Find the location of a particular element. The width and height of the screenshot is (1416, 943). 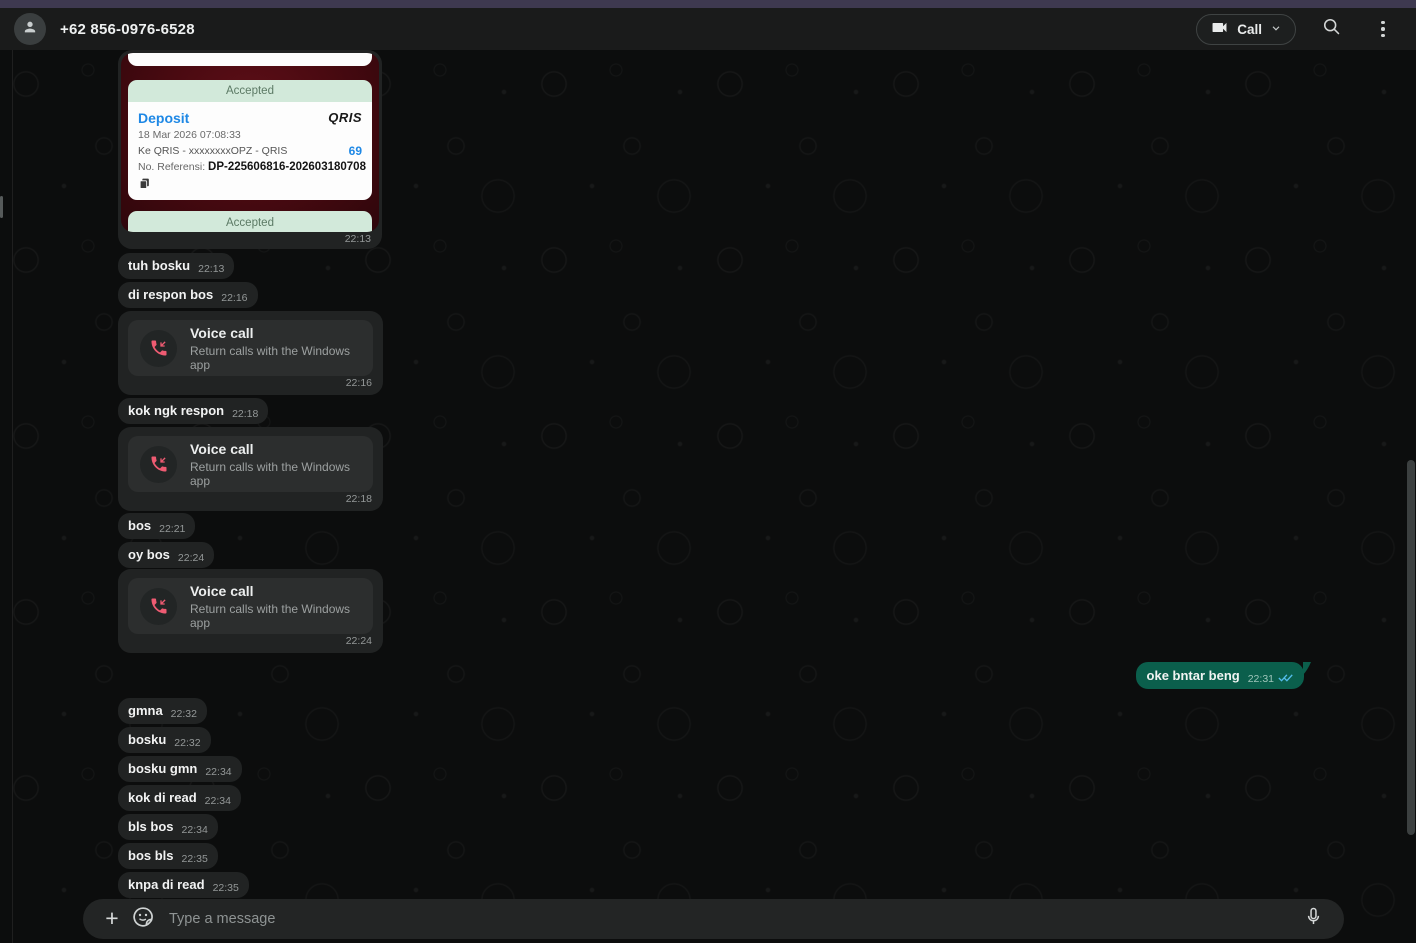

window-top-strip is located at coordinates (708, 4).